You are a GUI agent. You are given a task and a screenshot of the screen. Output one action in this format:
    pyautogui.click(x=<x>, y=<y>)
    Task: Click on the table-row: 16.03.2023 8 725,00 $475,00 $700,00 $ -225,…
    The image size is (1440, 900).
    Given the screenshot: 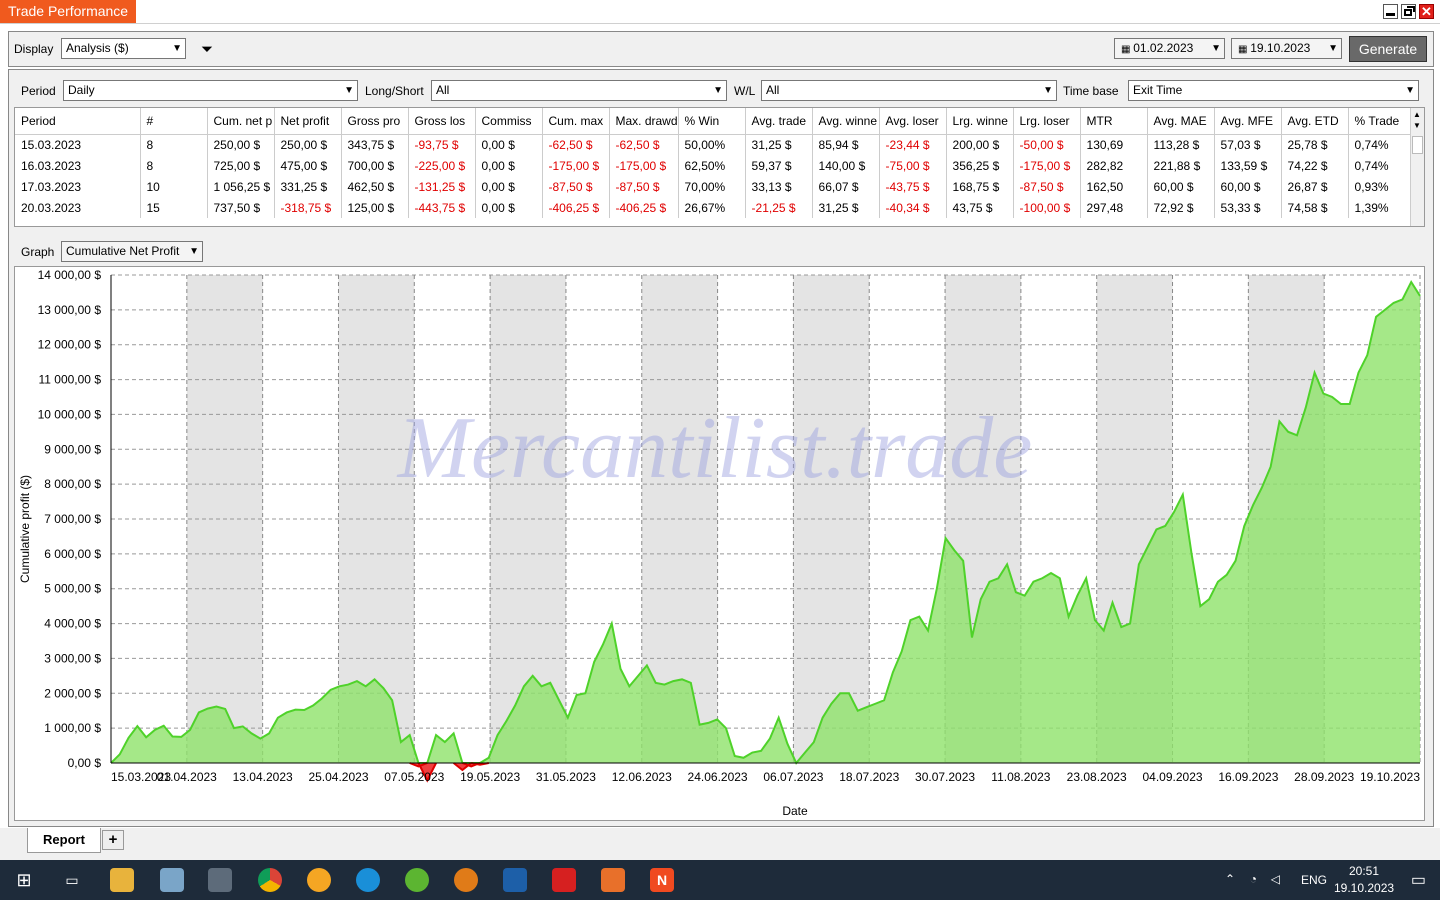 What is the action you would take?
    pyautogui.click(x=715, y=165)
    